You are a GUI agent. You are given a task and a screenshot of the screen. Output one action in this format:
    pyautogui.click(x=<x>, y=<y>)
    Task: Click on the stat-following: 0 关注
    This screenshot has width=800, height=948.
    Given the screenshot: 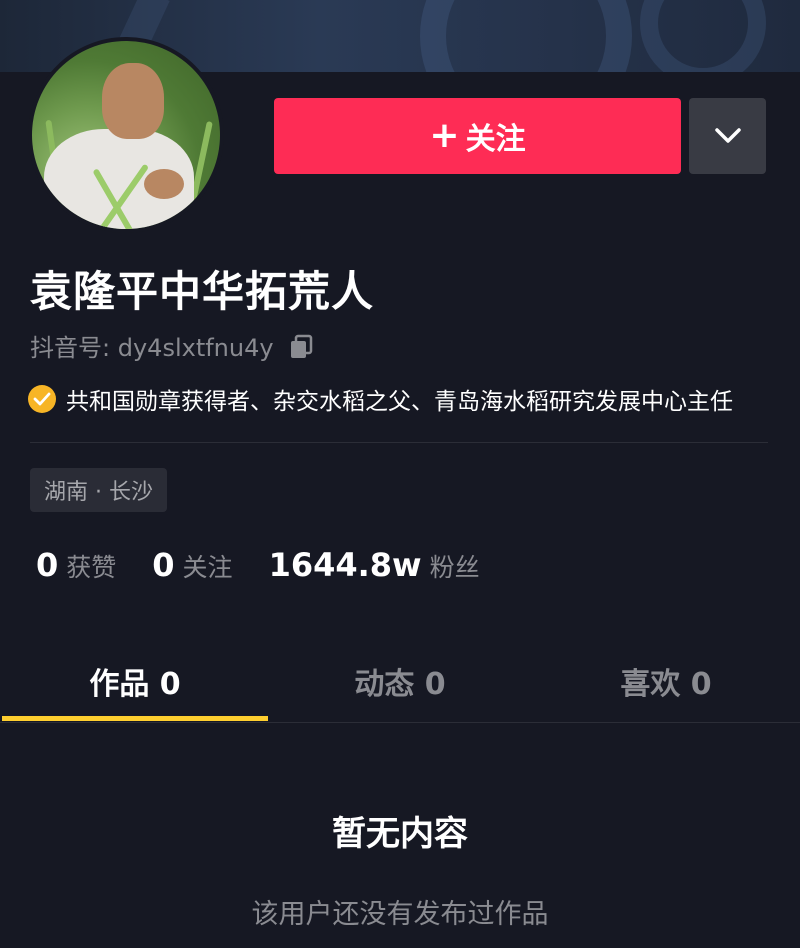 What is the action you would take?
    pyautogui.click(x=192, y=565)
    